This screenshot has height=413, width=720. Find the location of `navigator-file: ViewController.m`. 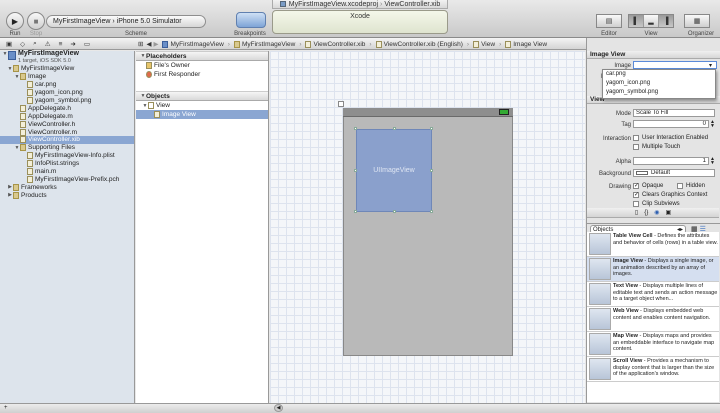

navigator-file: ViewController.m is located at coordinates (67, 132).